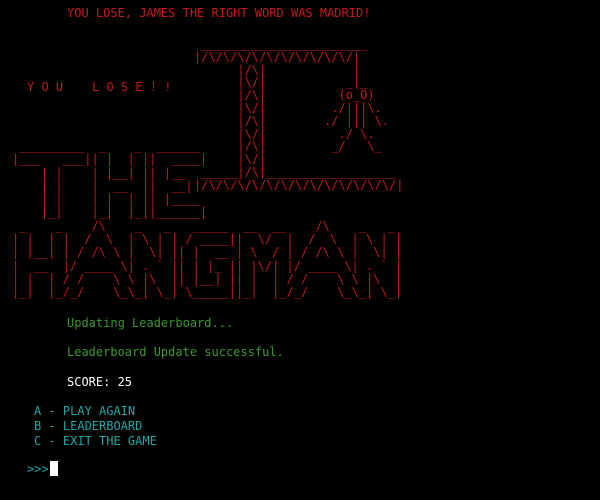 The width and height of the screenshot is (600, 500). Describe the element at coordinates (99, 87) in the screenshot. I see `you-lose-banner: Y O U L O S E ! !` at that location.